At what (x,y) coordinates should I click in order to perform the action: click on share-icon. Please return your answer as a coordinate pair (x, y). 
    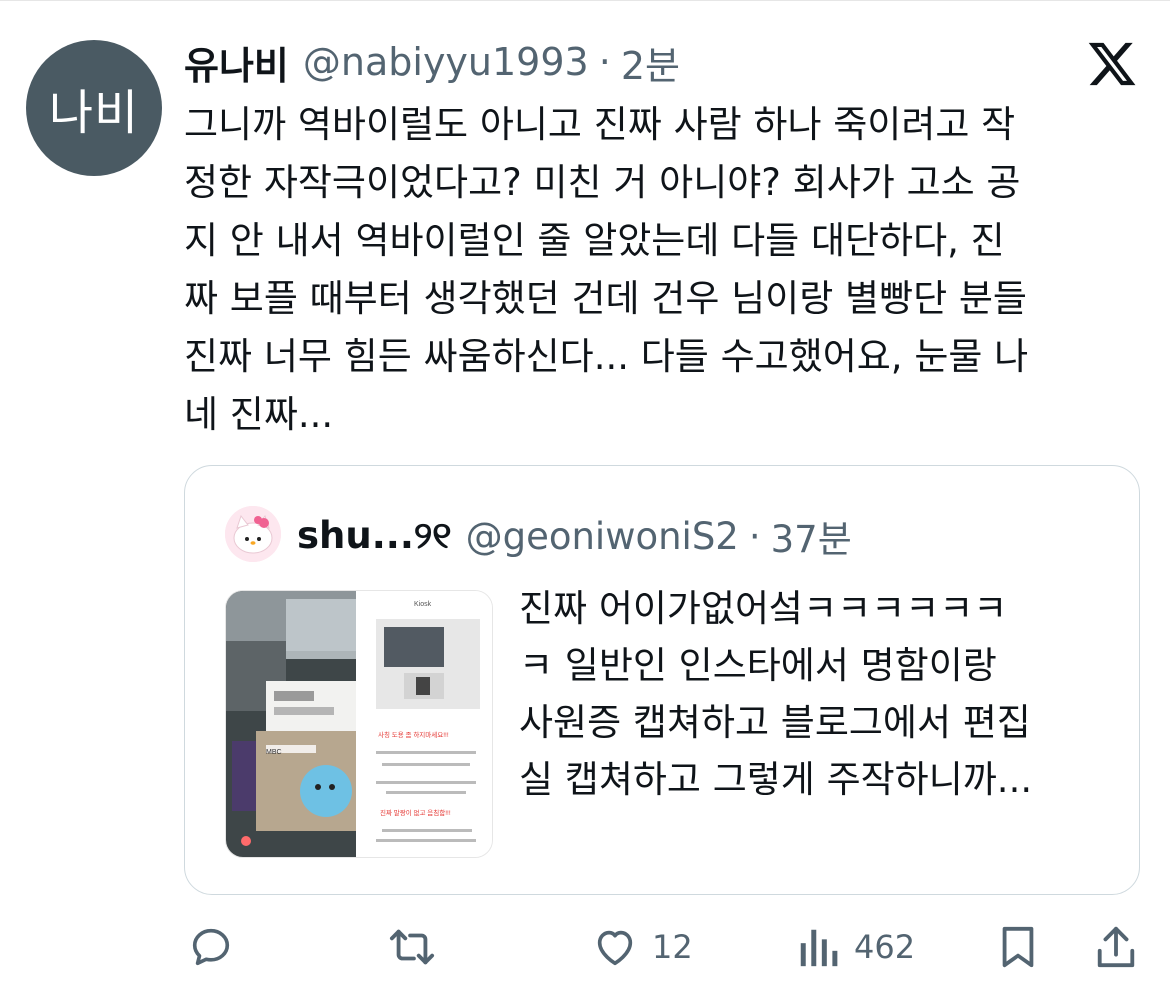
    Looking at the image, I should click on (1116, 947).